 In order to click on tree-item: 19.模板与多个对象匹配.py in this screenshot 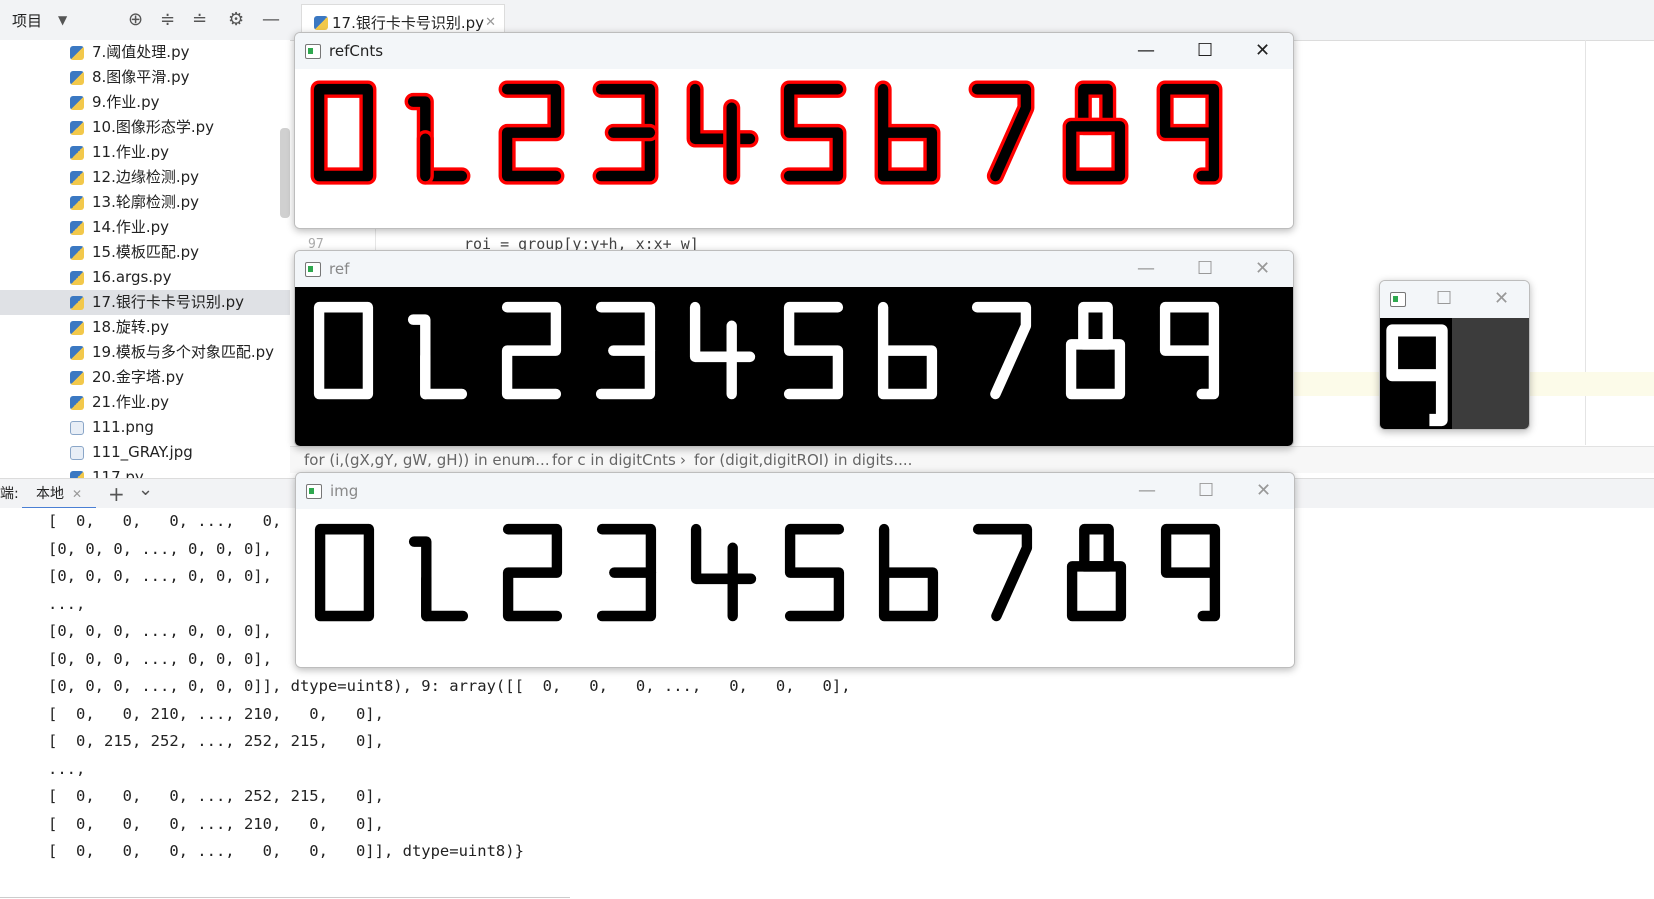, I will do `click(145, 352)`.